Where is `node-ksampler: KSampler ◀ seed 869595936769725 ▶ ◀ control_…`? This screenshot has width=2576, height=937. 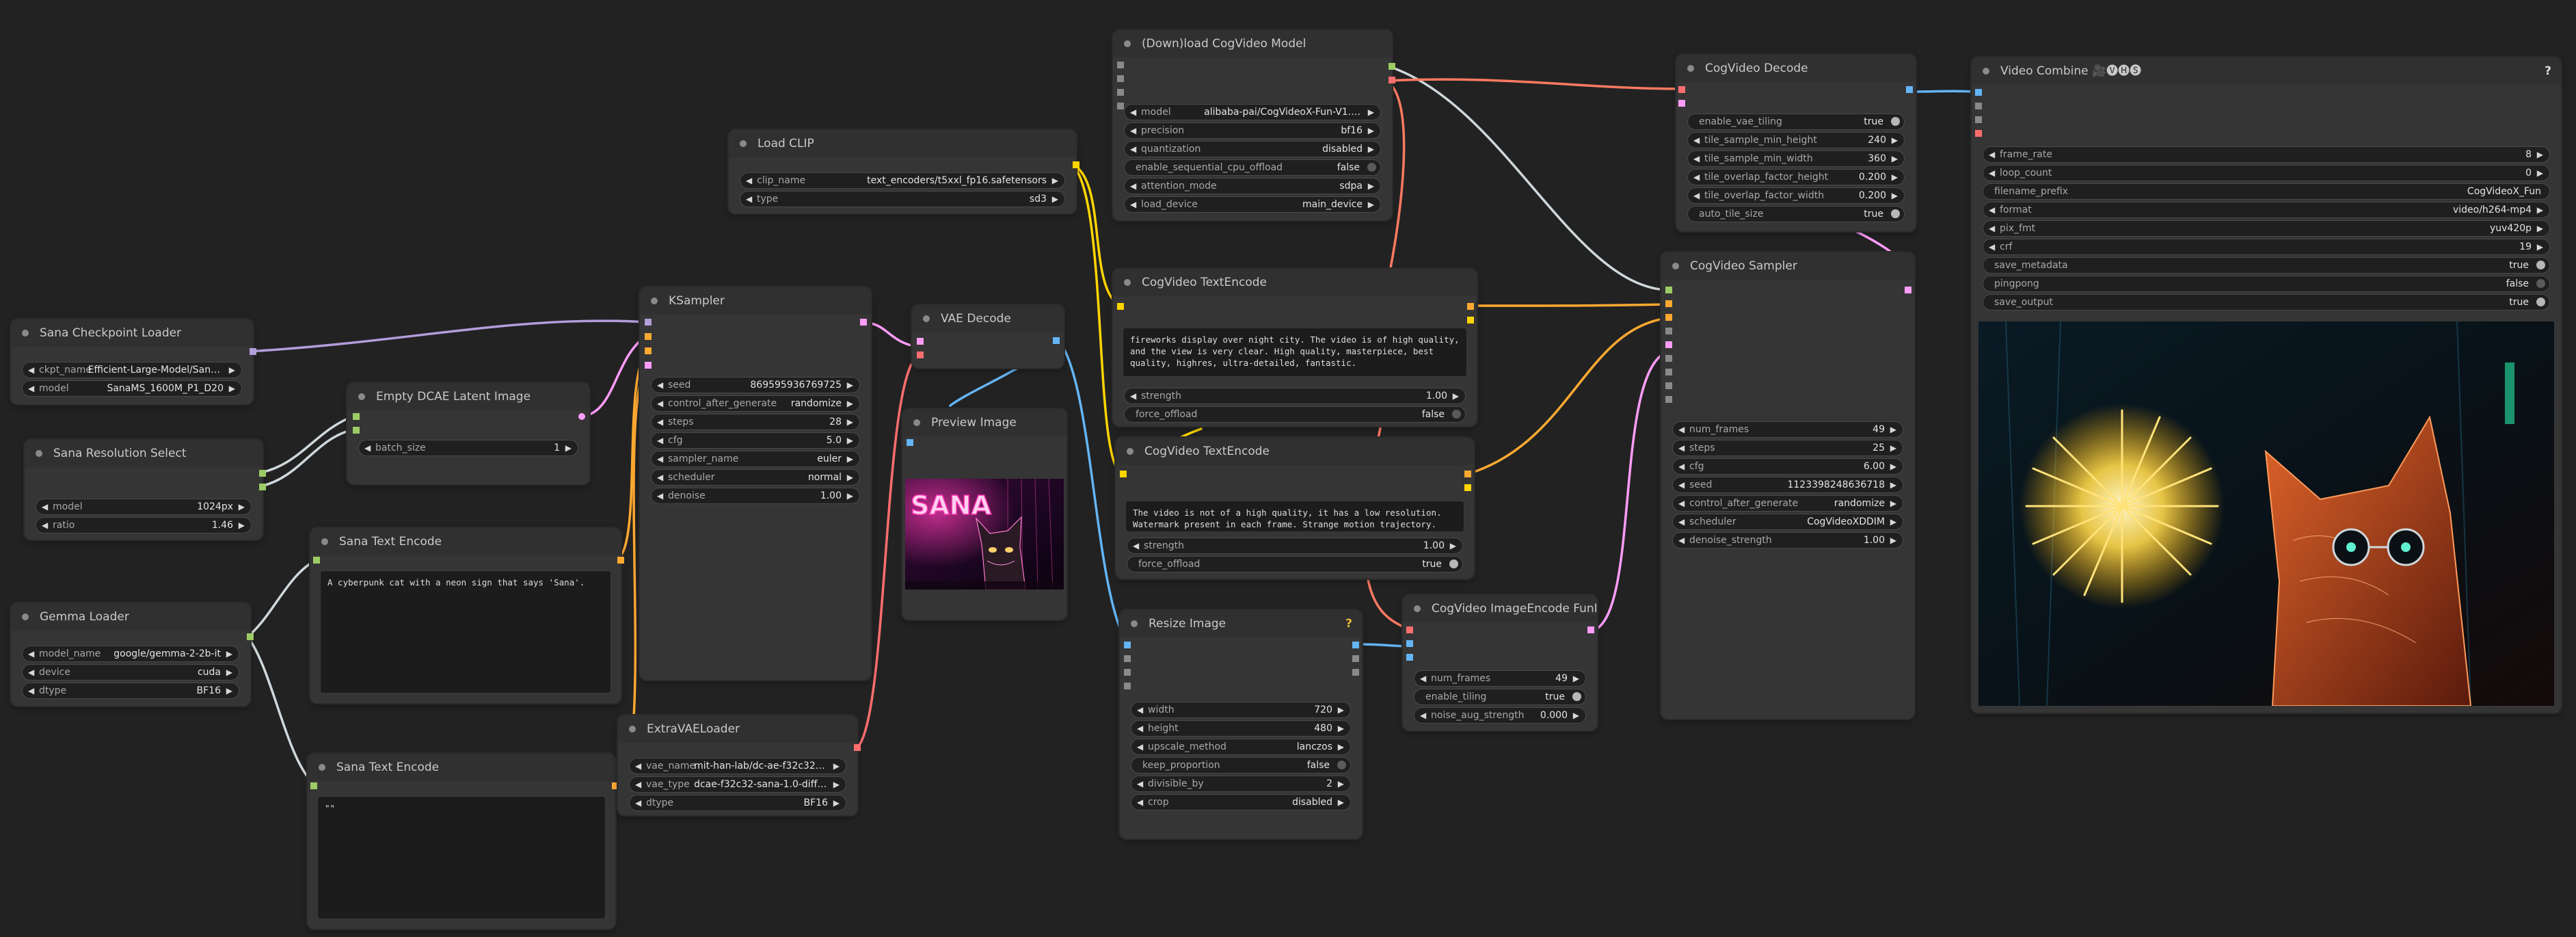 node-ksampler: KSampler ◀ seed 869595936769725 ▶ ◀ control_… is located at coordinates (755, 483).